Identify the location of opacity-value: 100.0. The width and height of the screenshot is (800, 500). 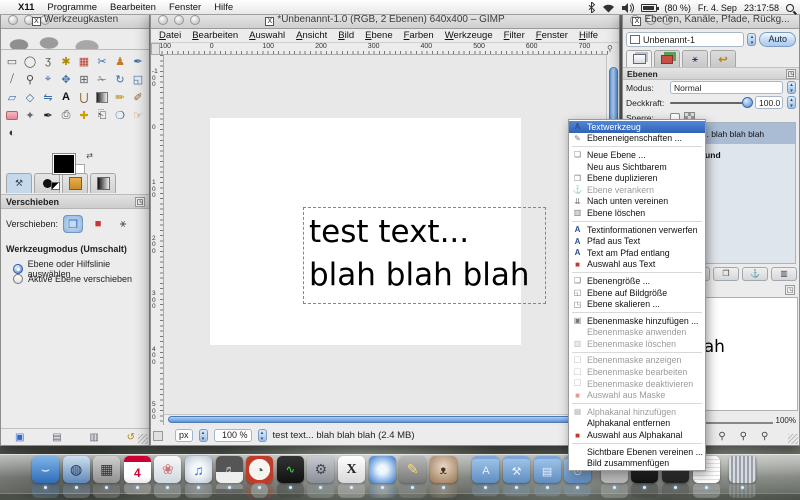
(769, 102).